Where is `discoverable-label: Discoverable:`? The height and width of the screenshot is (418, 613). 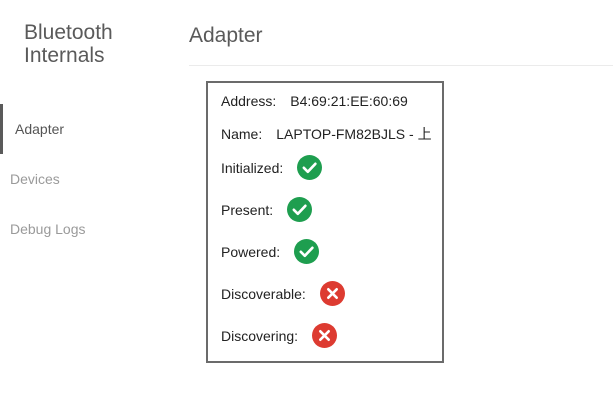 discoverable-label: Discoverable: is located at coordinates (263, 293).